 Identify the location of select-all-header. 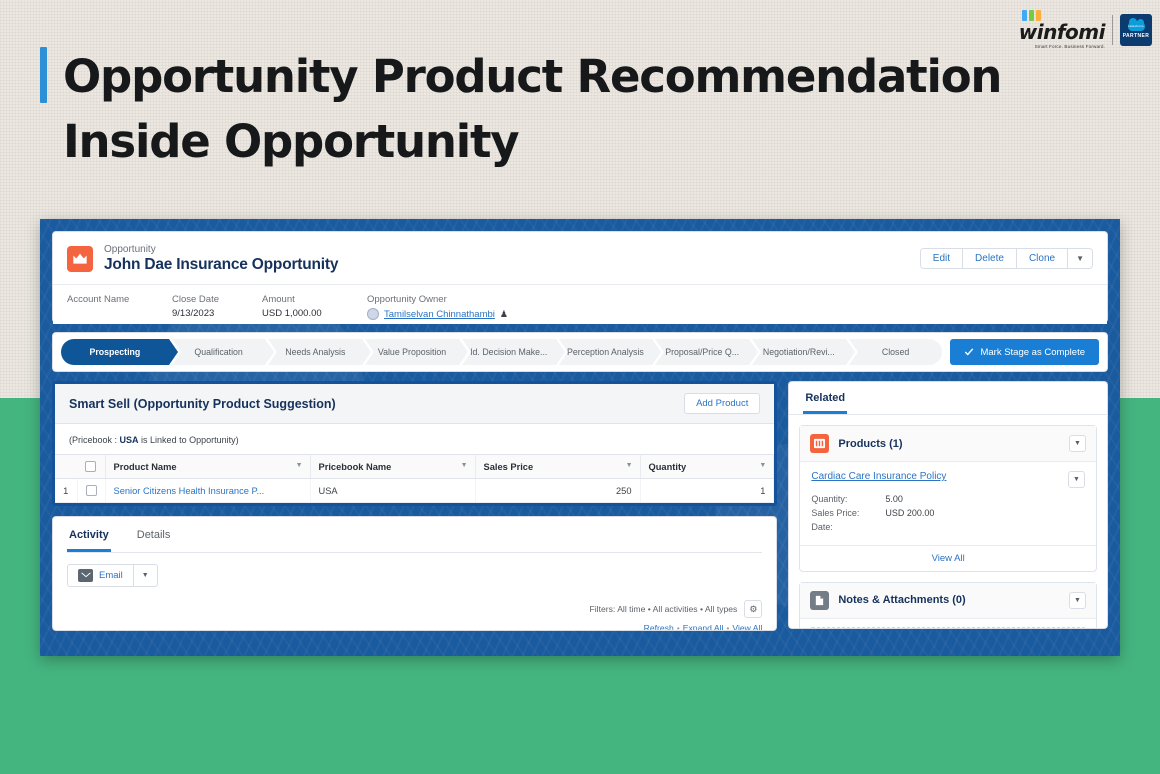
(91, 466).